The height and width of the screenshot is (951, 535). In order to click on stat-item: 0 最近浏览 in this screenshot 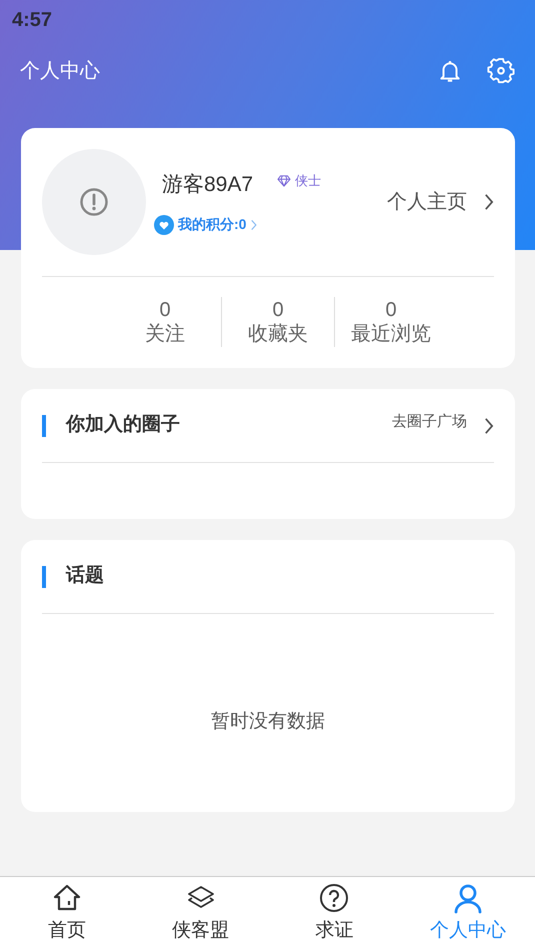, I will do `click(391, 322)`.